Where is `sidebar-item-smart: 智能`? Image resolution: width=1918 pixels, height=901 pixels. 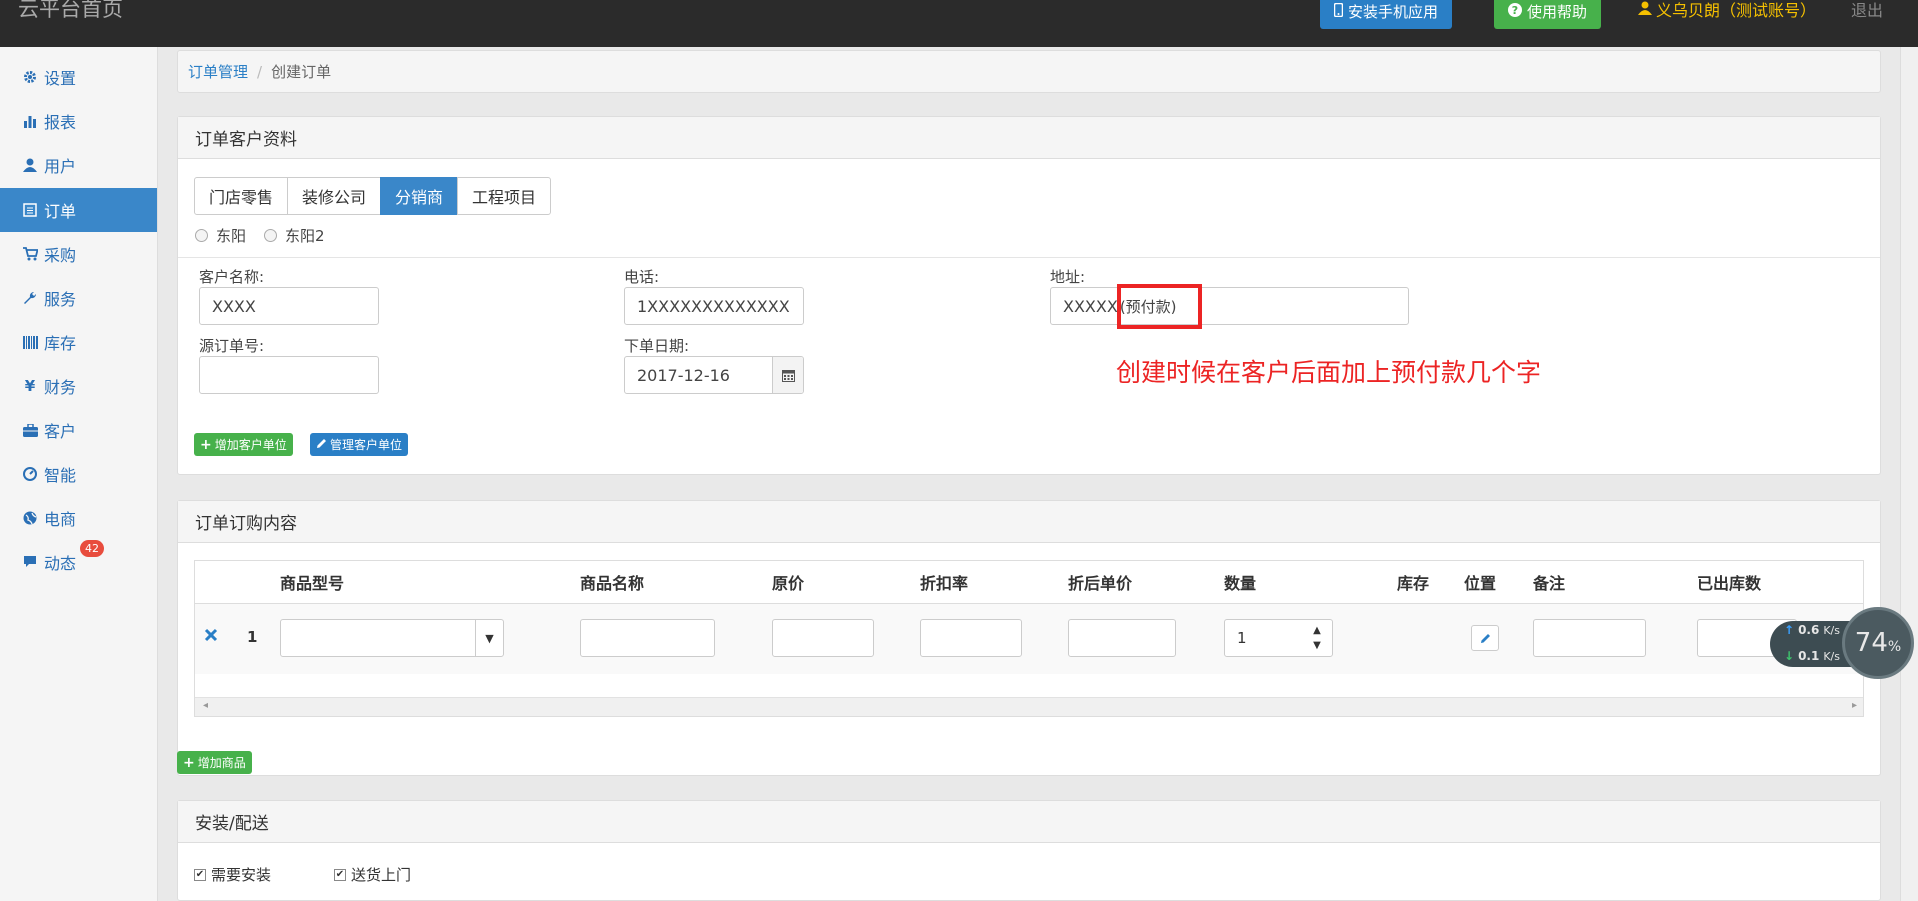
sidebar-item-smart: 智能 is located at coordinates (78, 474).